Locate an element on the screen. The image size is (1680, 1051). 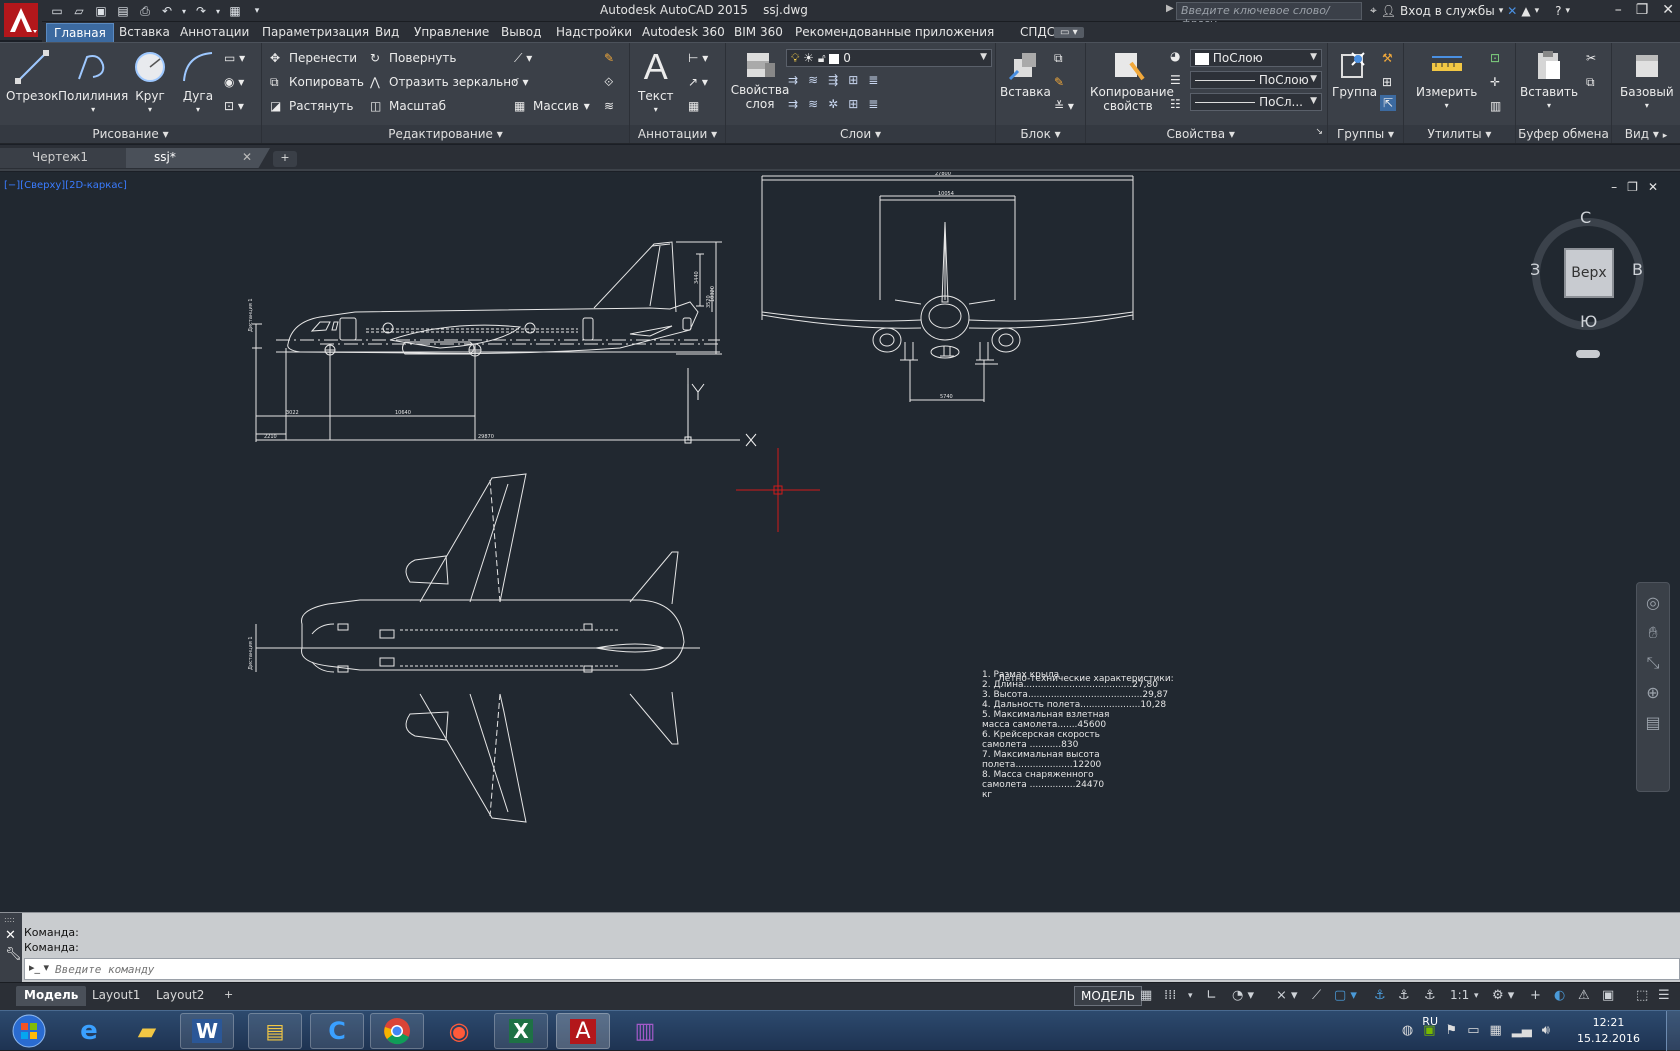
trim-icon: ⟋ ▾ is located at coordinates (523, 58).